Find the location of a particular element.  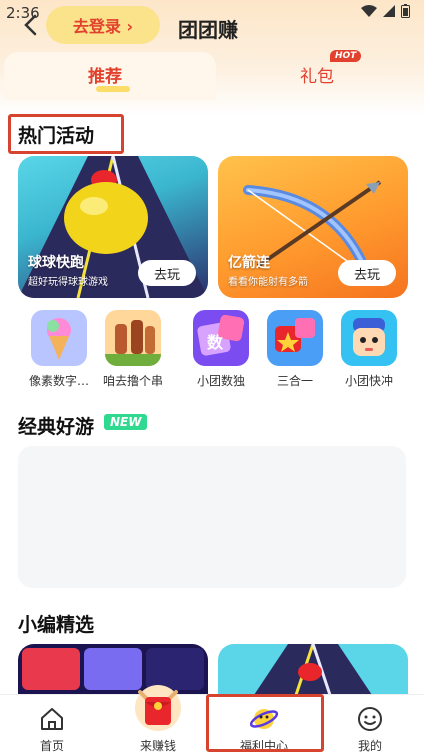

nav-label: 首页 is located at coordinates (51, 746).